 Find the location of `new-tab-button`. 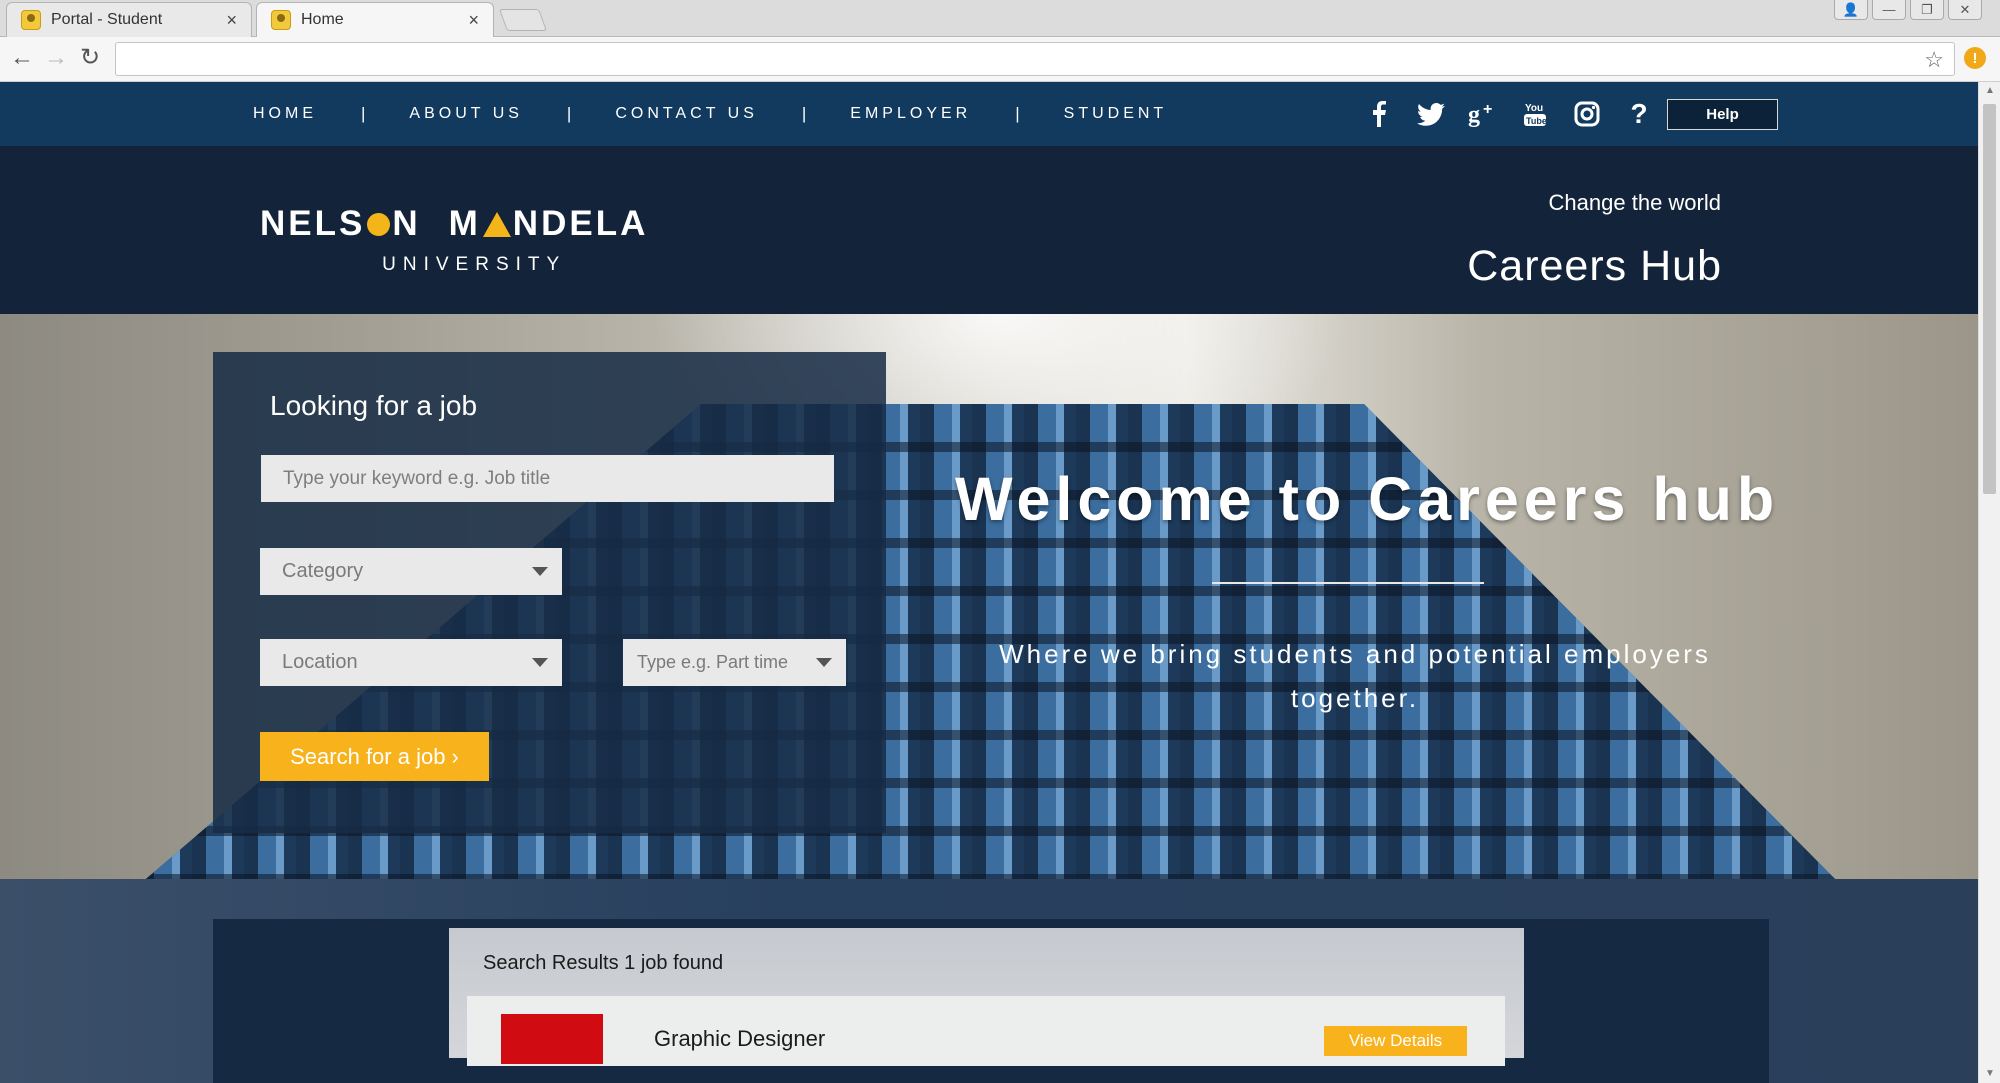

new-tab-button is located at coordinates (523, 20).